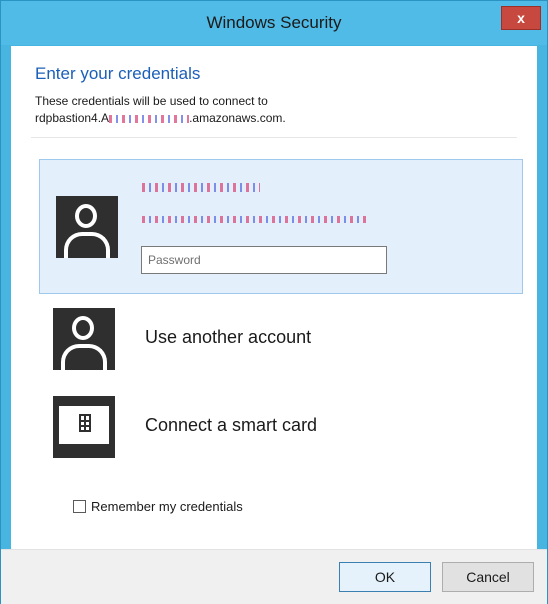 This screenshot has width=548, height=604. What do you see at coordinates (264, 260) in the screenshot?
I see `password-input` at bounding box center [264, 260].